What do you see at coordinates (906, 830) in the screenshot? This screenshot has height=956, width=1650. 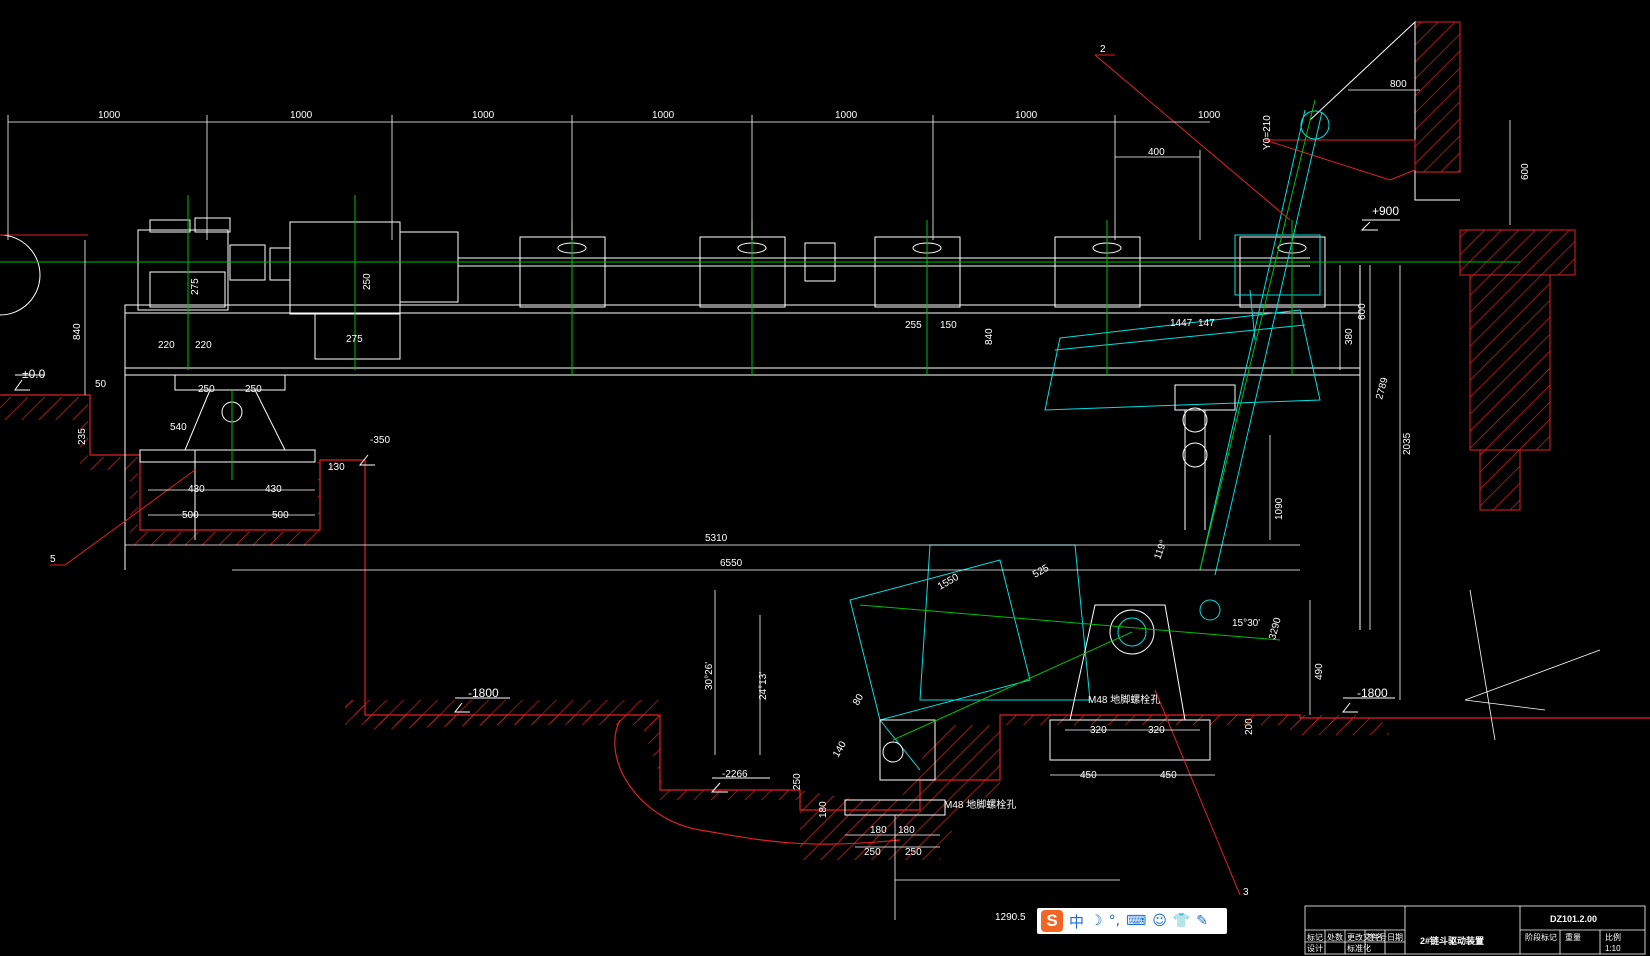 I see `dim-180c: 180` at bounding box center [906, 830].